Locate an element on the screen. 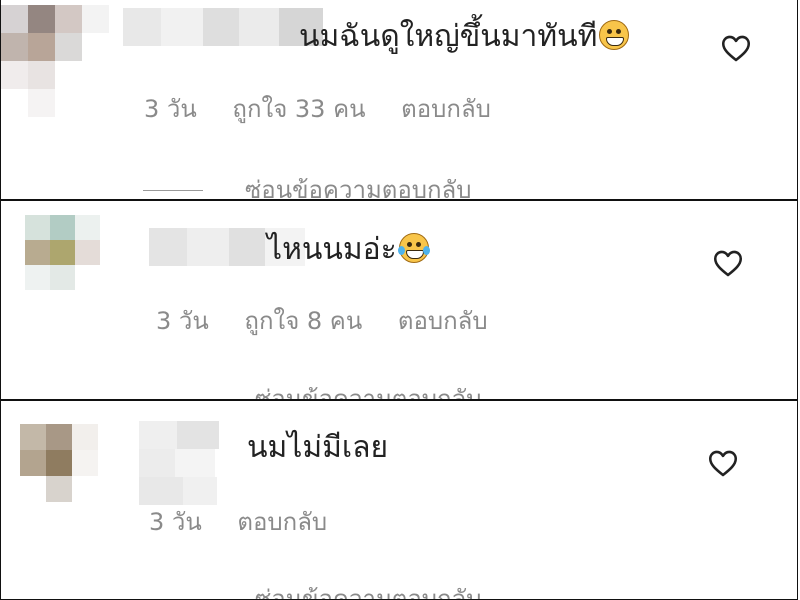  grinning-face-emoji-icon is located at coordinates (614, 35).